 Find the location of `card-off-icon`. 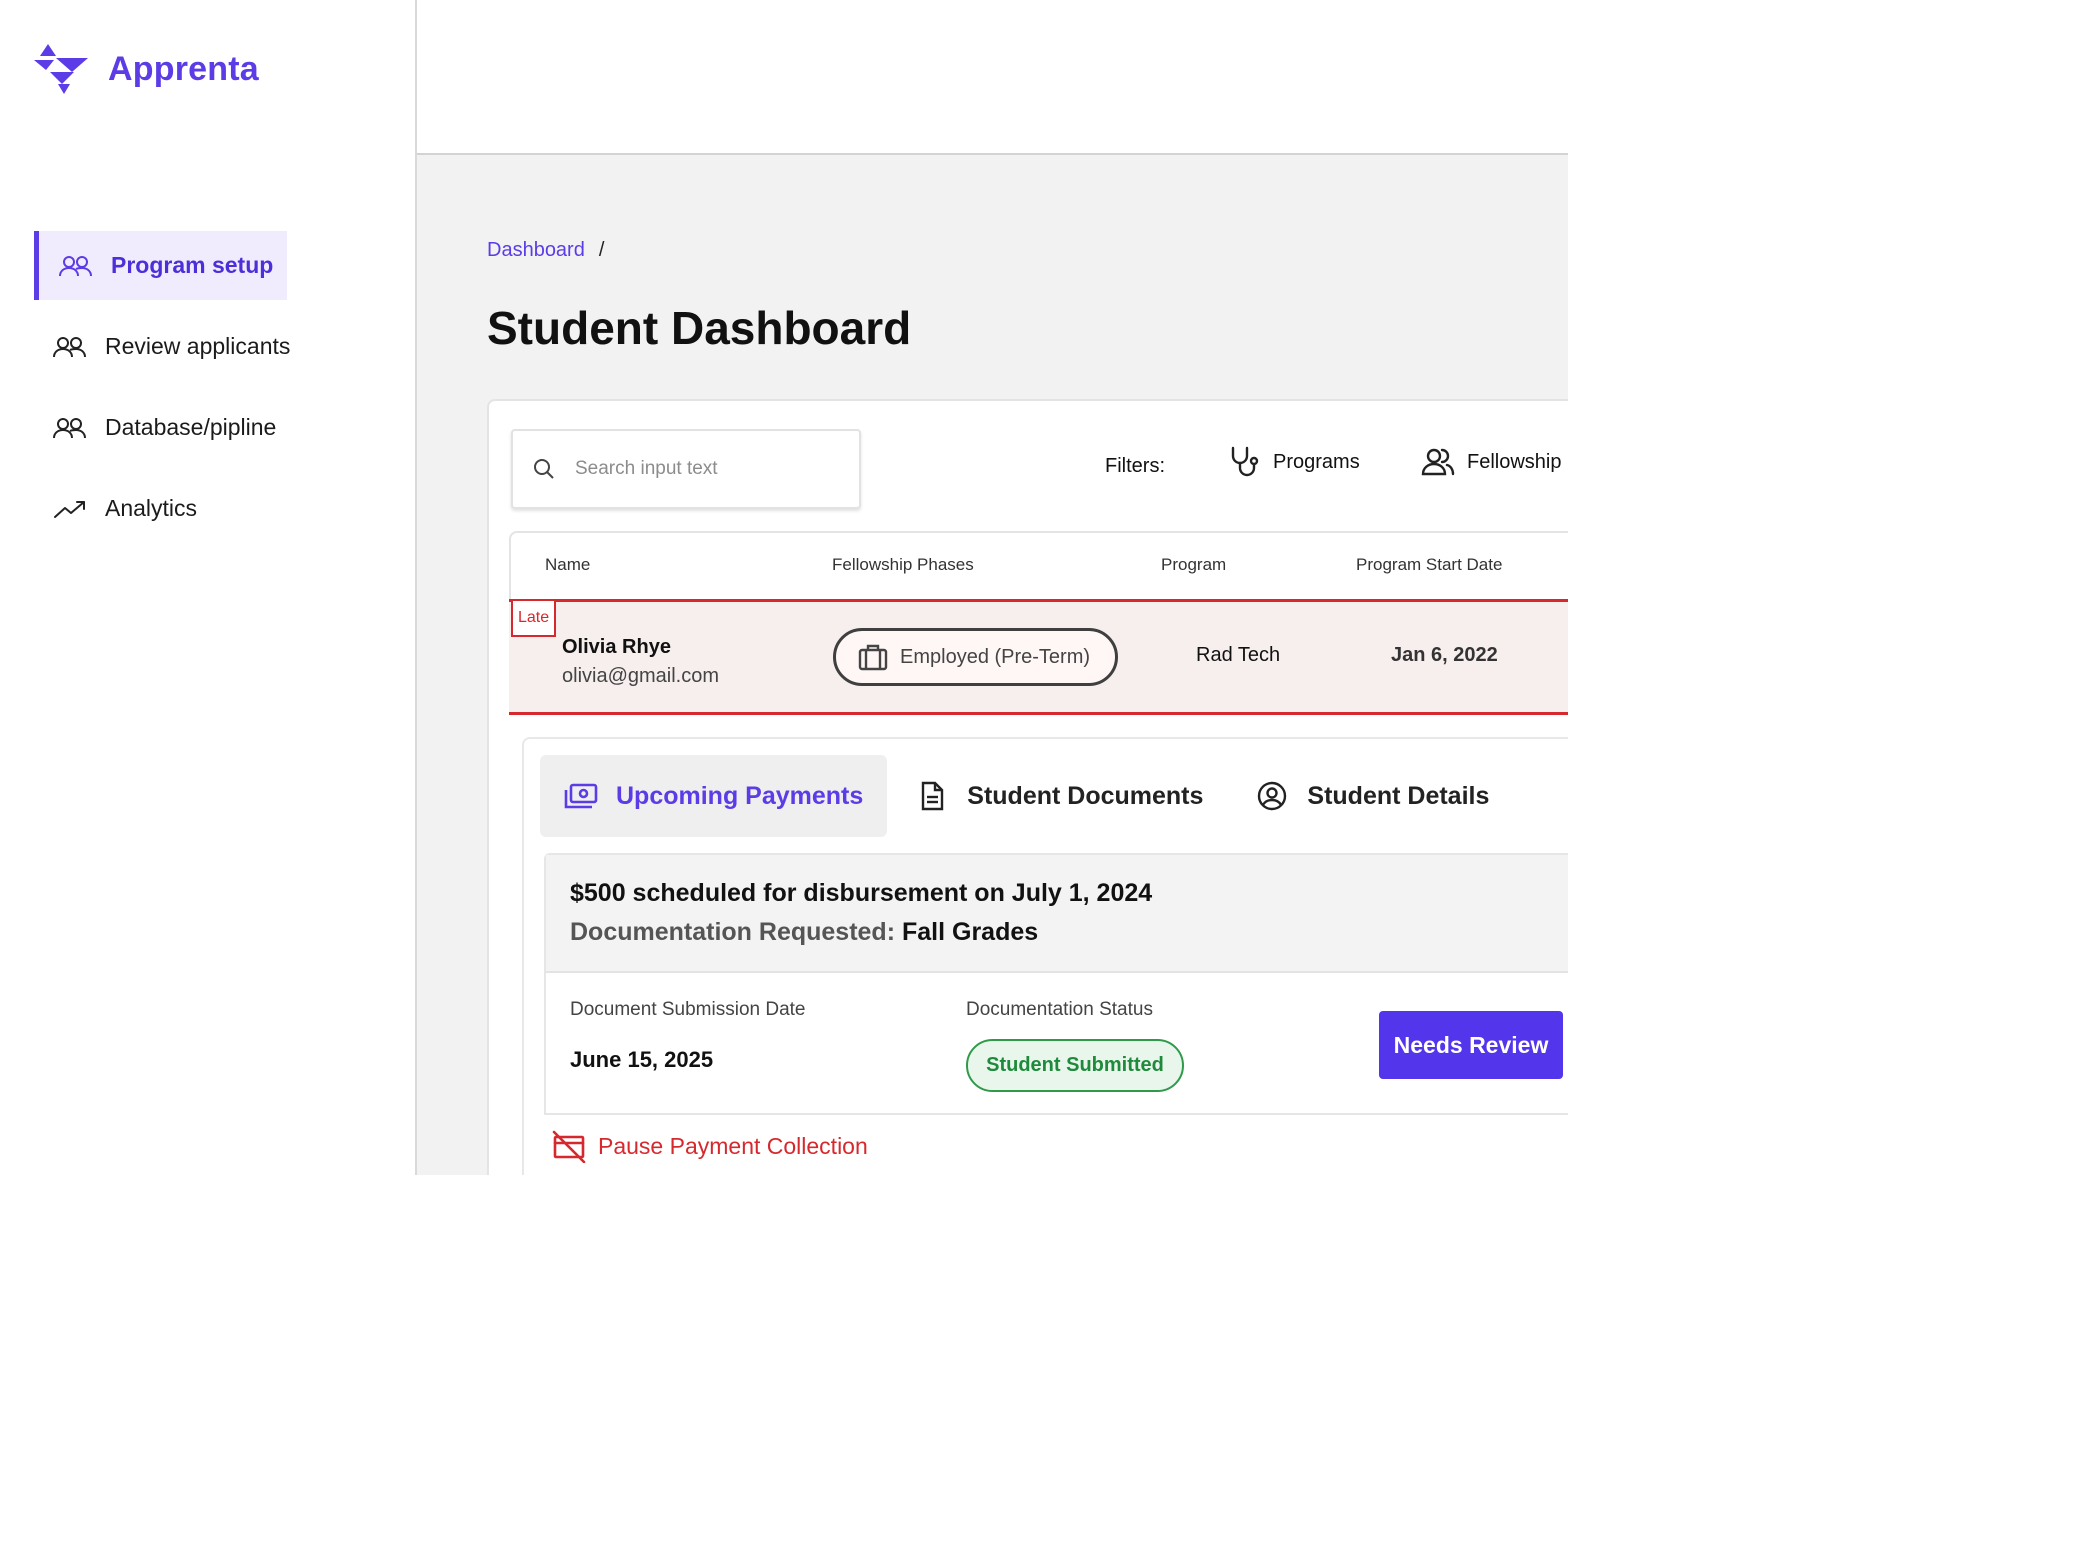

card-off-icon is located at coordinates (569, 1146).